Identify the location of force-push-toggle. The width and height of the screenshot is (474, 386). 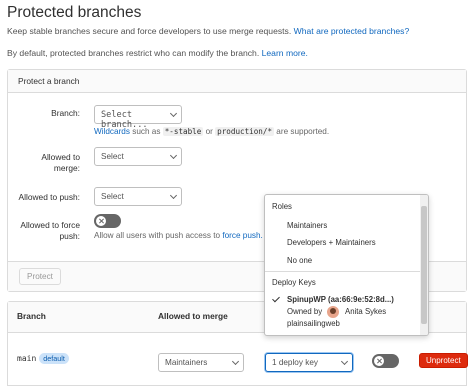
(107, 221).